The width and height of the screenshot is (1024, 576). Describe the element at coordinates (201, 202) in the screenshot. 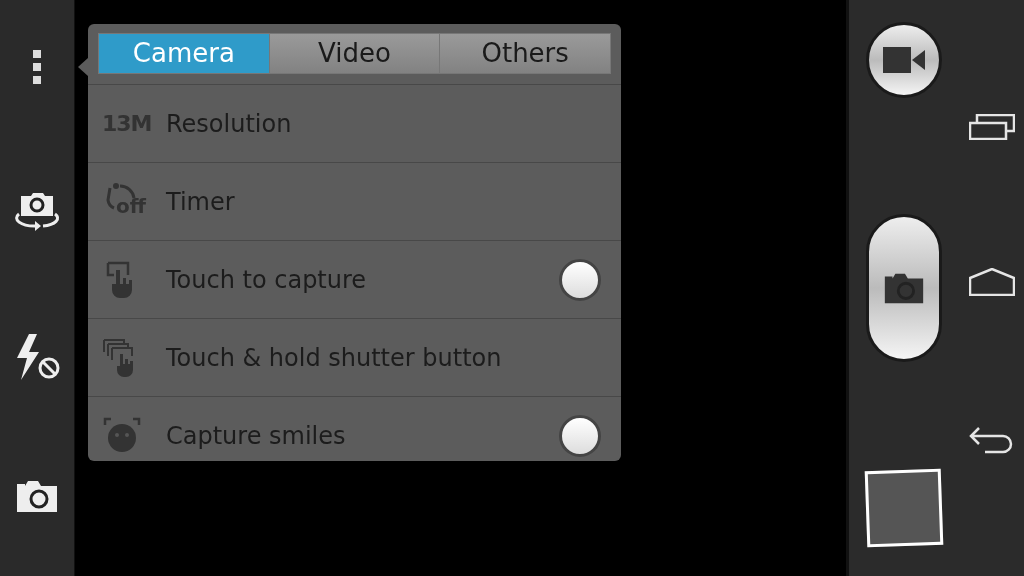

I see `setting-label: Timer` at that location.